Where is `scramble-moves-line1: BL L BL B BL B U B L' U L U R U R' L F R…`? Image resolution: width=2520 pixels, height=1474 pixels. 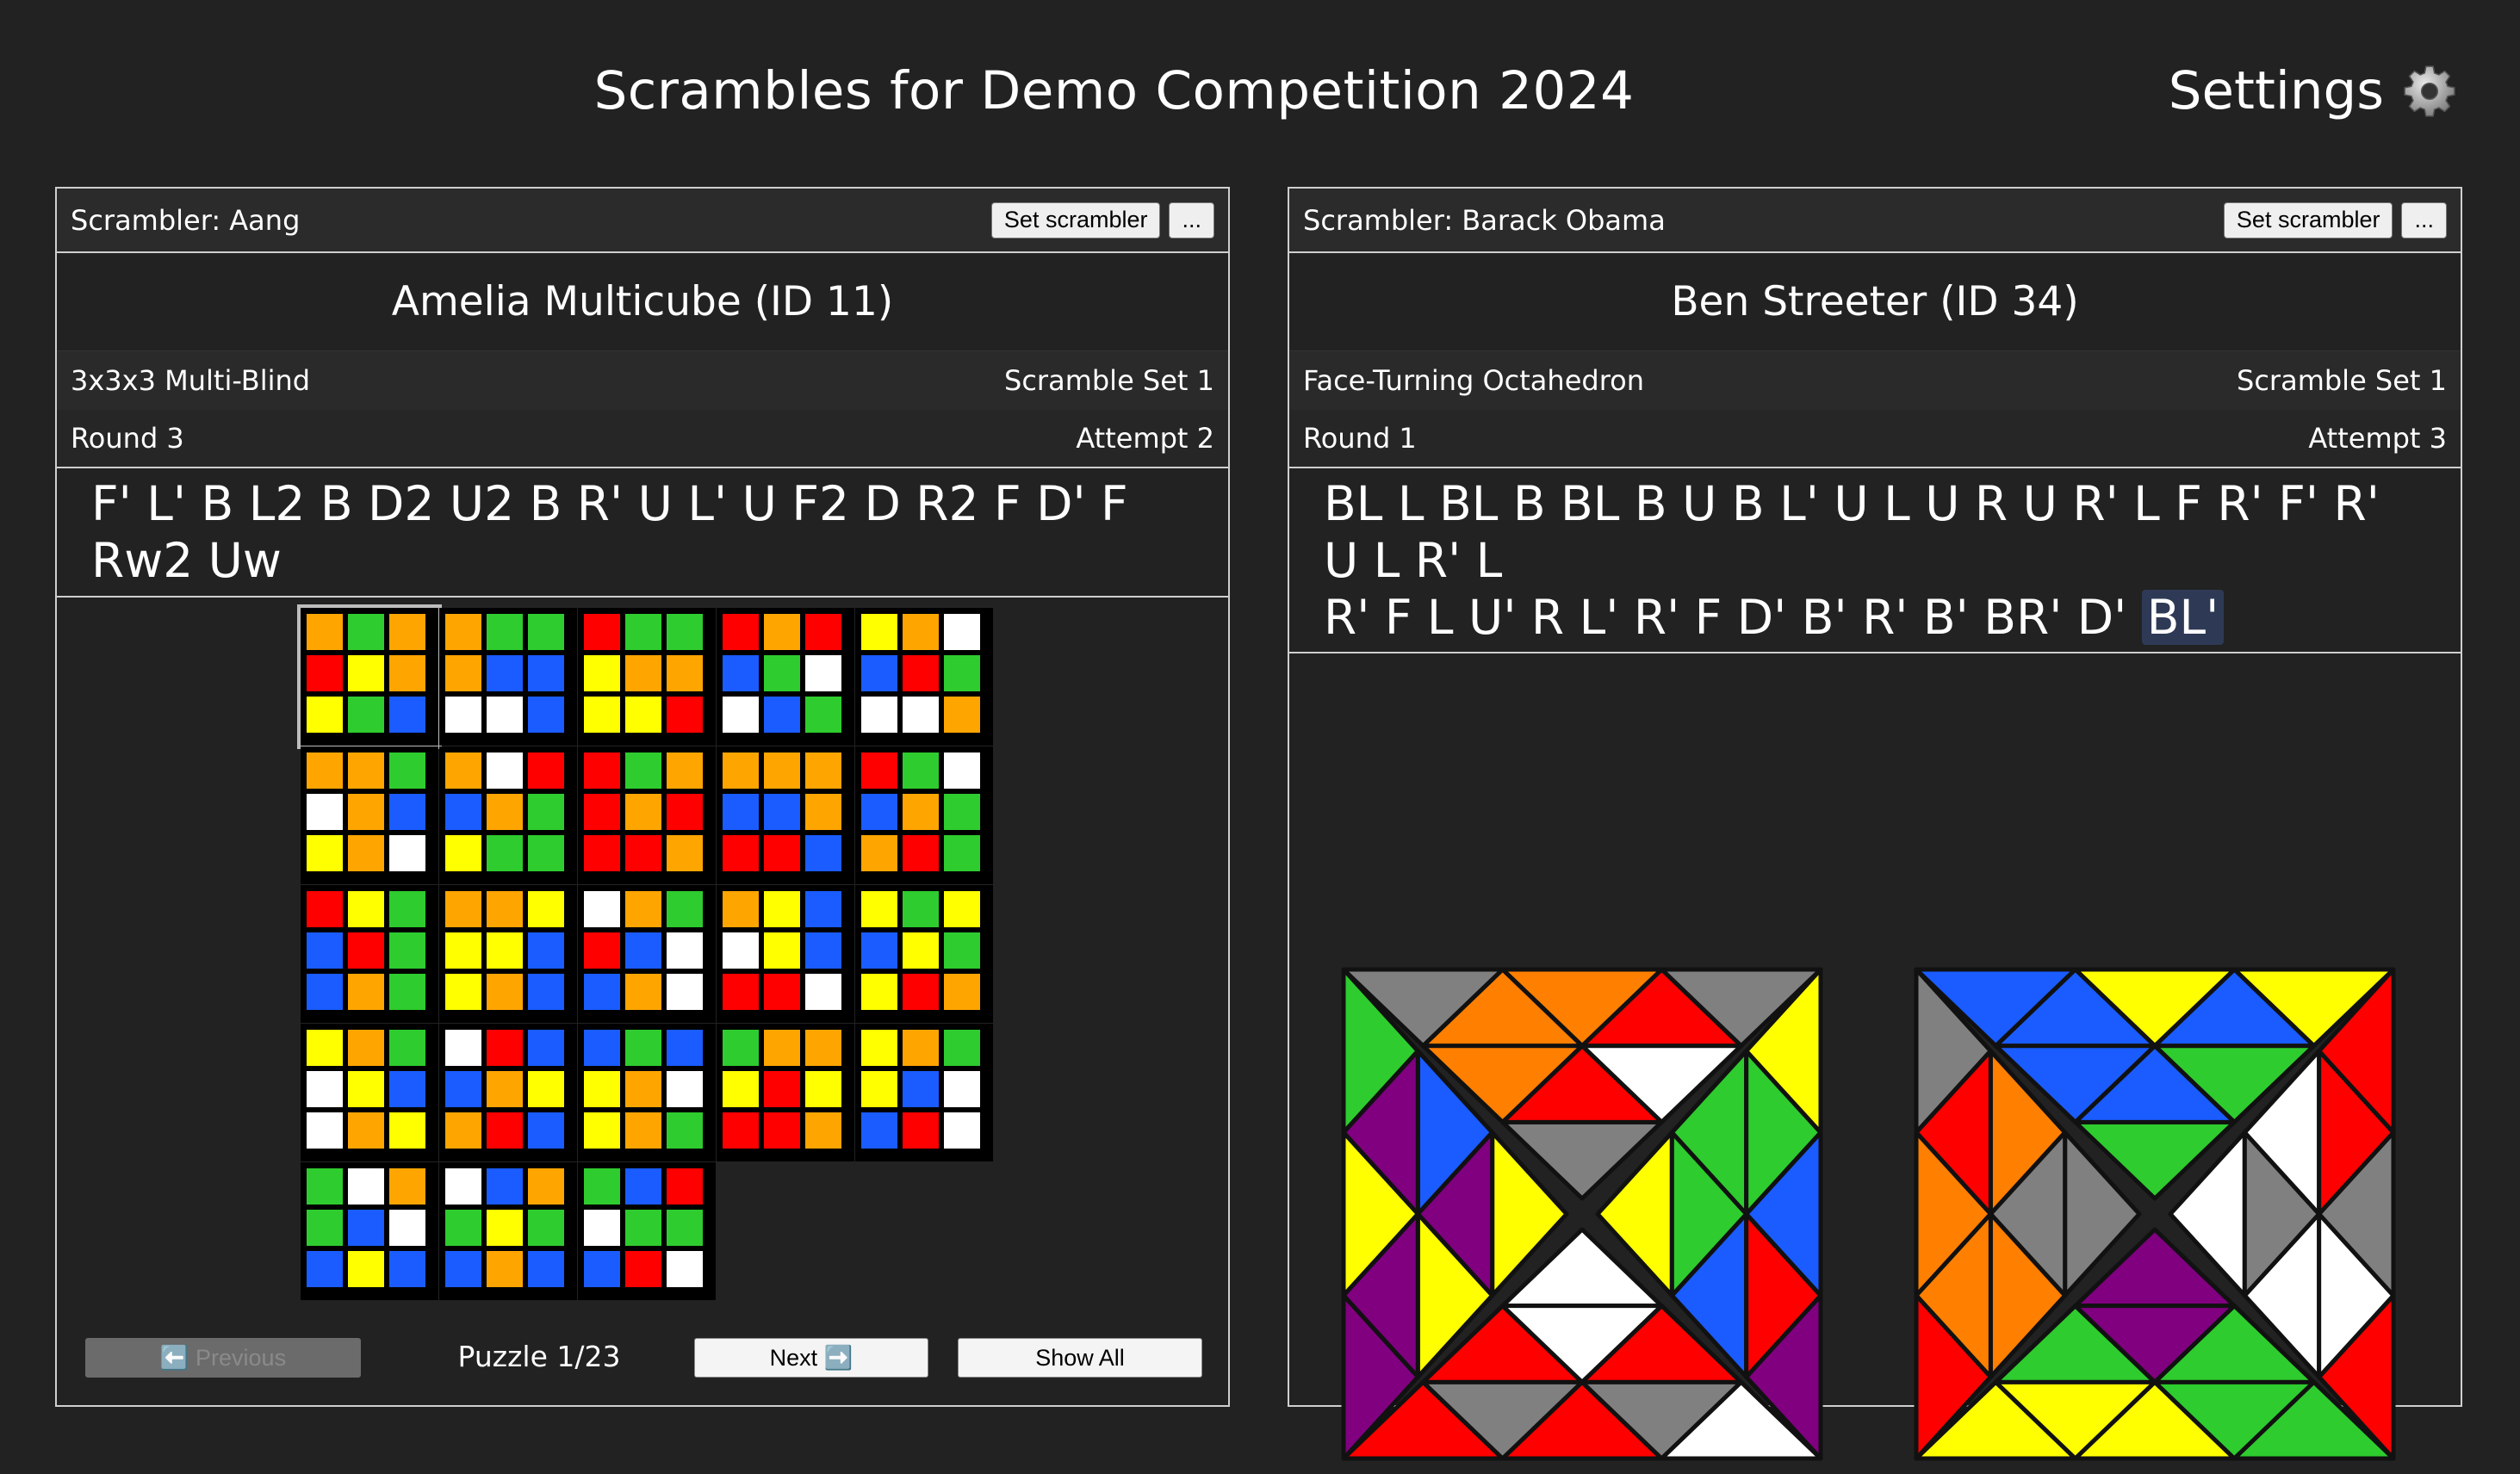
scramble-moves-line1: BL L BL B BL B U B L' U L U R U R' L F R… is located at coordinates (1852, 531).